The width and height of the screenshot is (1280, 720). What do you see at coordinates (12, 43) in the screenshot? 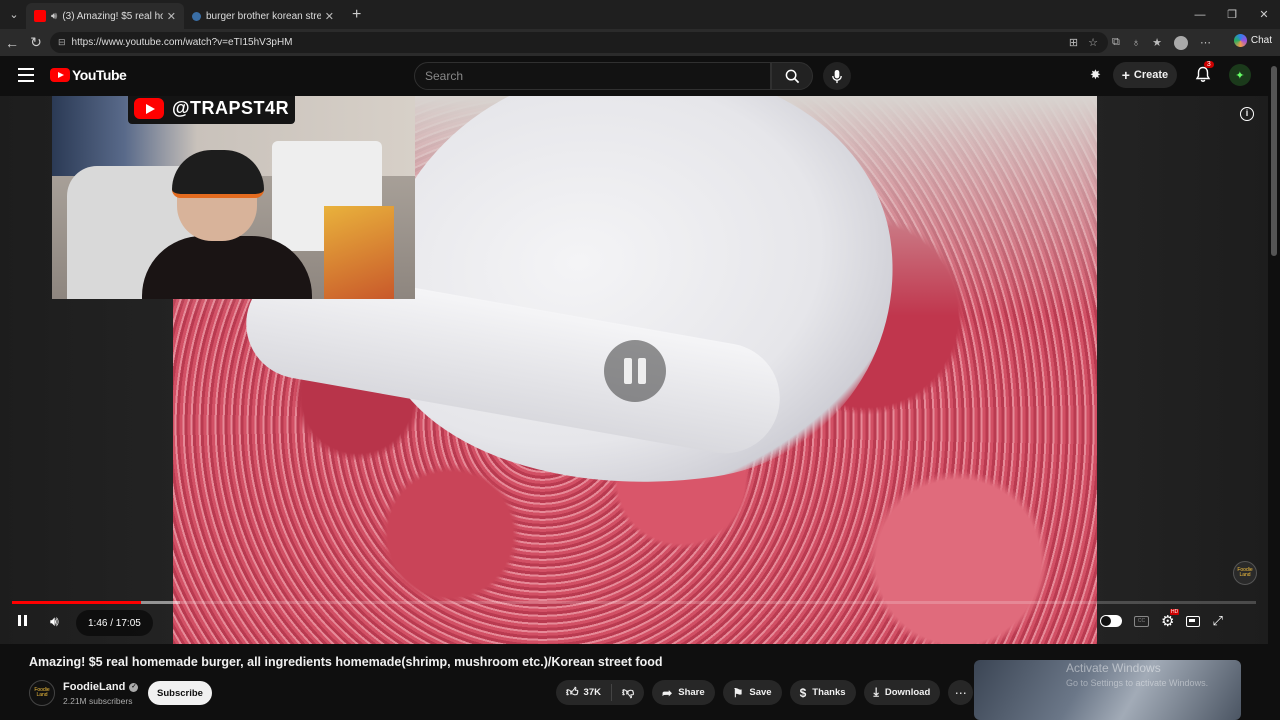
I see `back-icon: ←` at bounding box center [12, 43].